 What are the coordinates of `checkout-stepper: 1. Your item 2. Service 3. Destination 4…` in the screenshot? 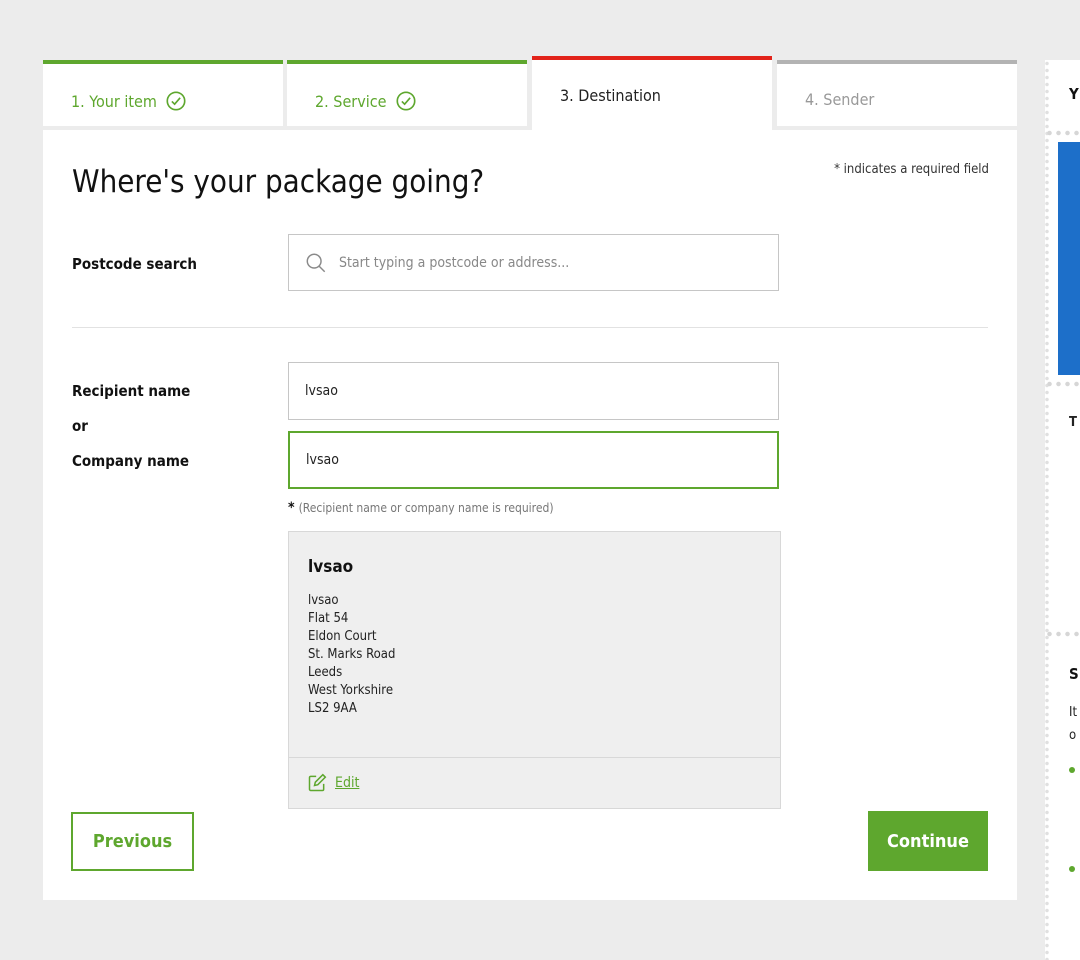 It's located at (530, 95).